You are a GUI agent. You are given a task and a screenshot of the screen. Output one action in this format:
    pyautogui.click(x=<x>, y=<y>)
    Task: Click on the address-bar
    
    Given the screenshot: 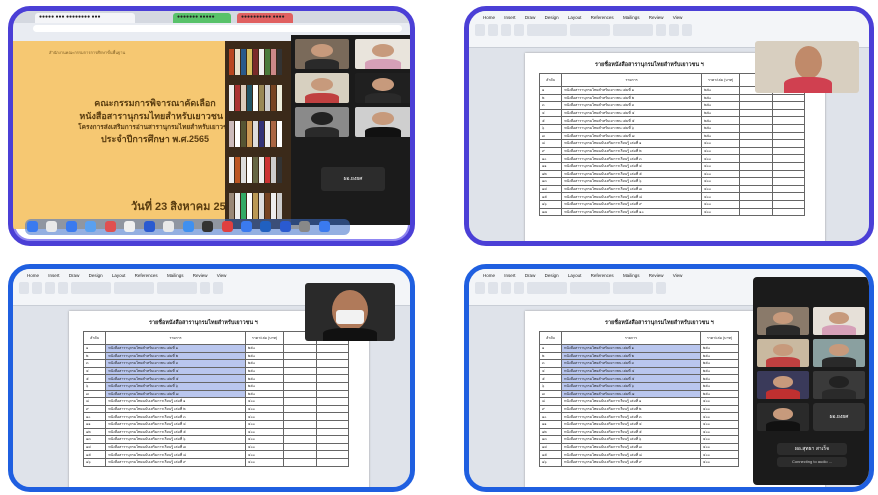 What is the action you would take?
    pyautogui.click(x=217, y=28)
    